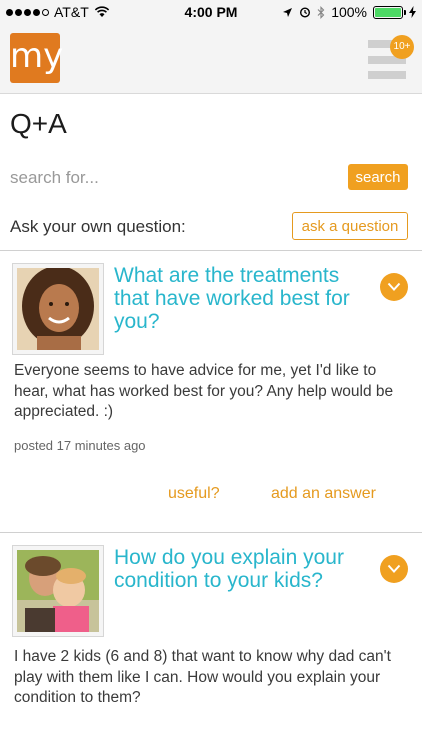 The width and height of the screenshot is (422, 750). I want to click on status-bar: AT&T 4:00 PM 100%, so click(211, 12).